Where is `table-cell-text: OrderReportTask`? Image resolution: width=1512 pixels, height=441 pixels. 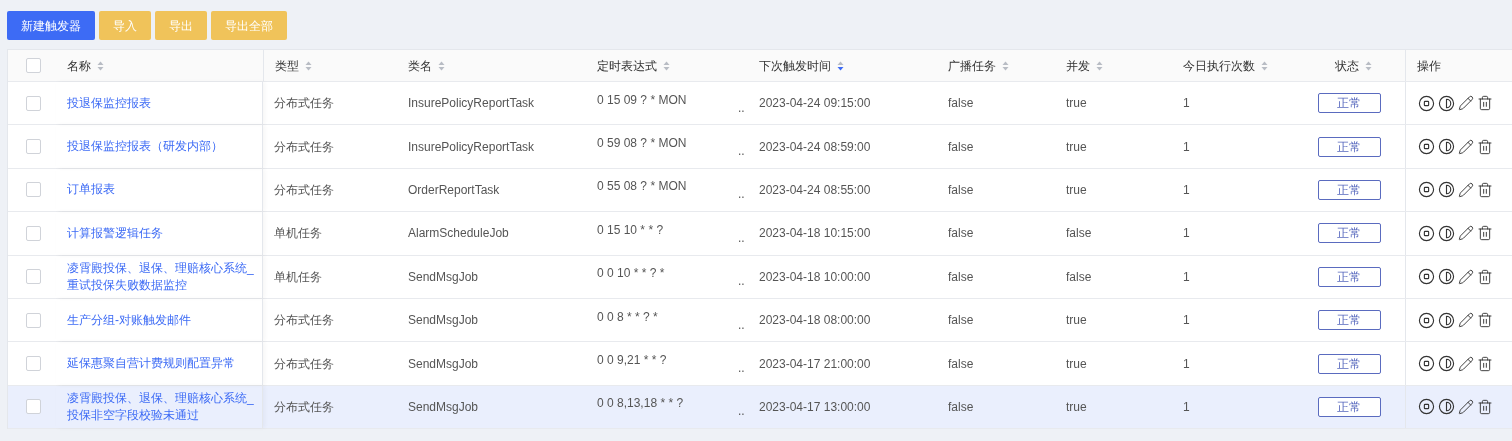 table-cell-text: OrderReportTask is located at coordinates (454, 190).